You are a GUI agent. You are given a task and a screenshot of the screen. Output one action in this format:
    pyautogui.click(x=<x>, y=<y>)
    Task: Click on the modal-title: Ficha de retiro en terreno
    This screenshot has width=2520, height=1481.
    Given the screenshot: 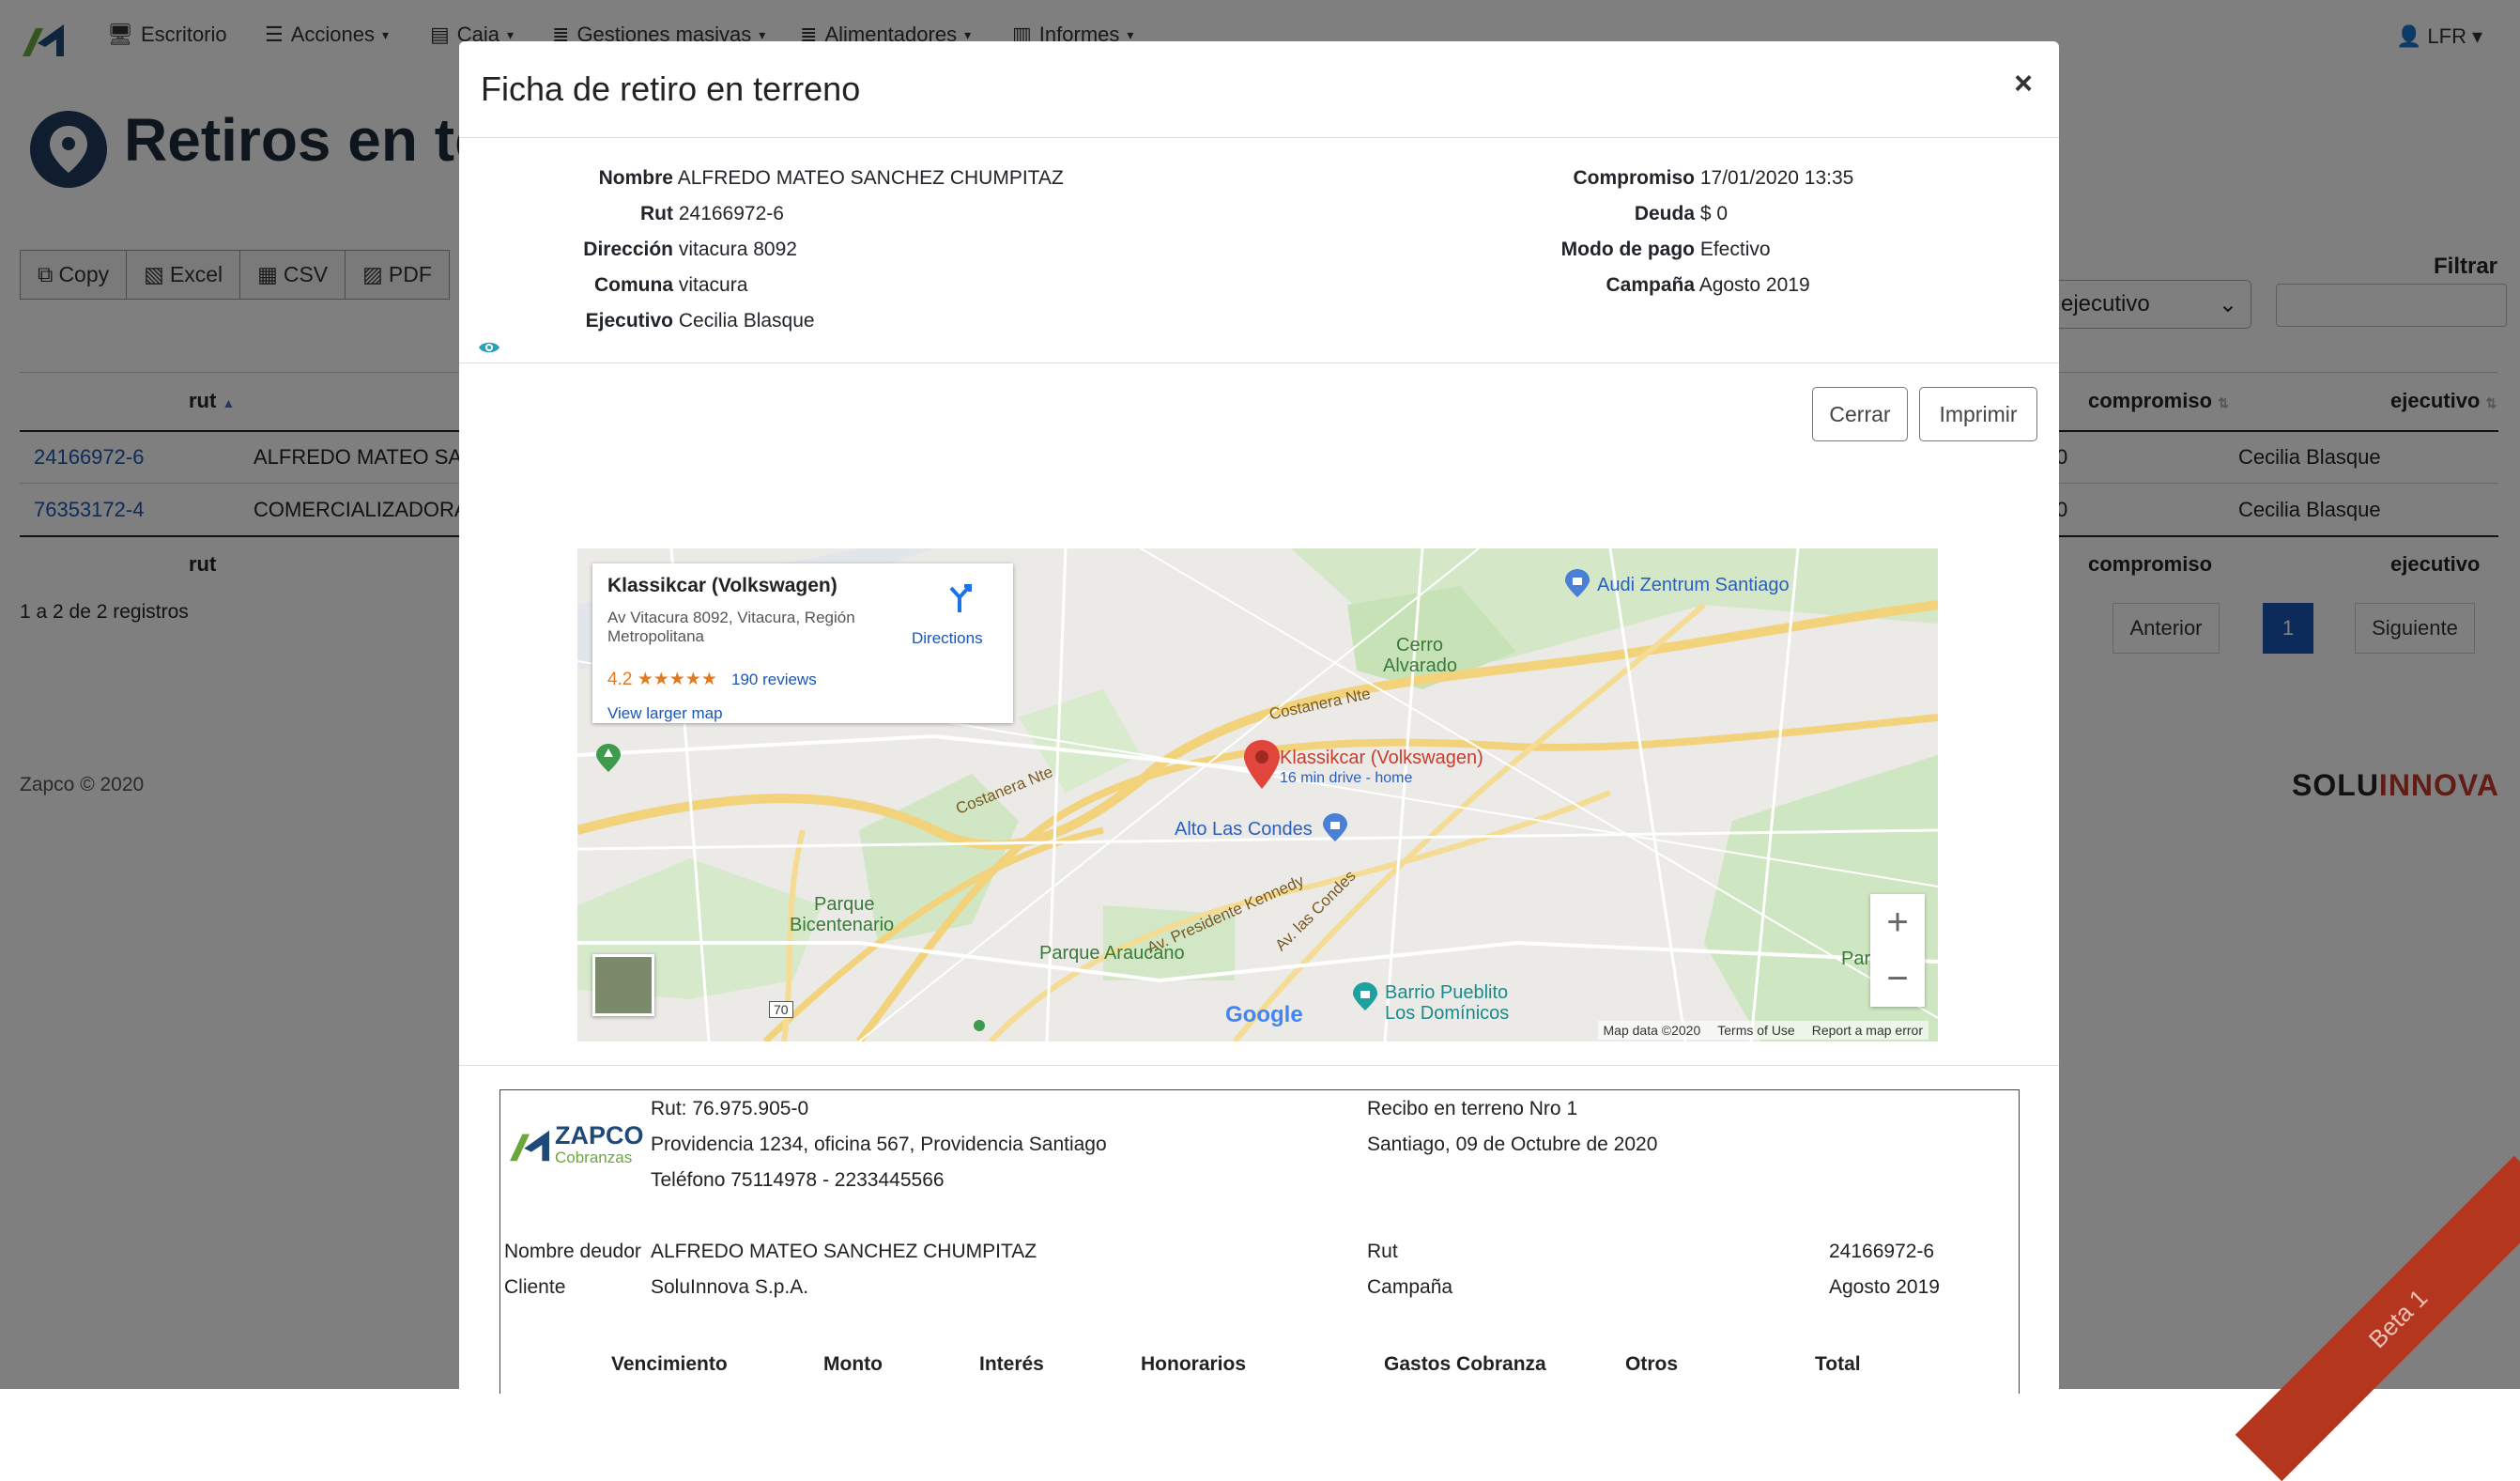 What is the action you would take?
    pyautogui.click(x=671, y=88)
    